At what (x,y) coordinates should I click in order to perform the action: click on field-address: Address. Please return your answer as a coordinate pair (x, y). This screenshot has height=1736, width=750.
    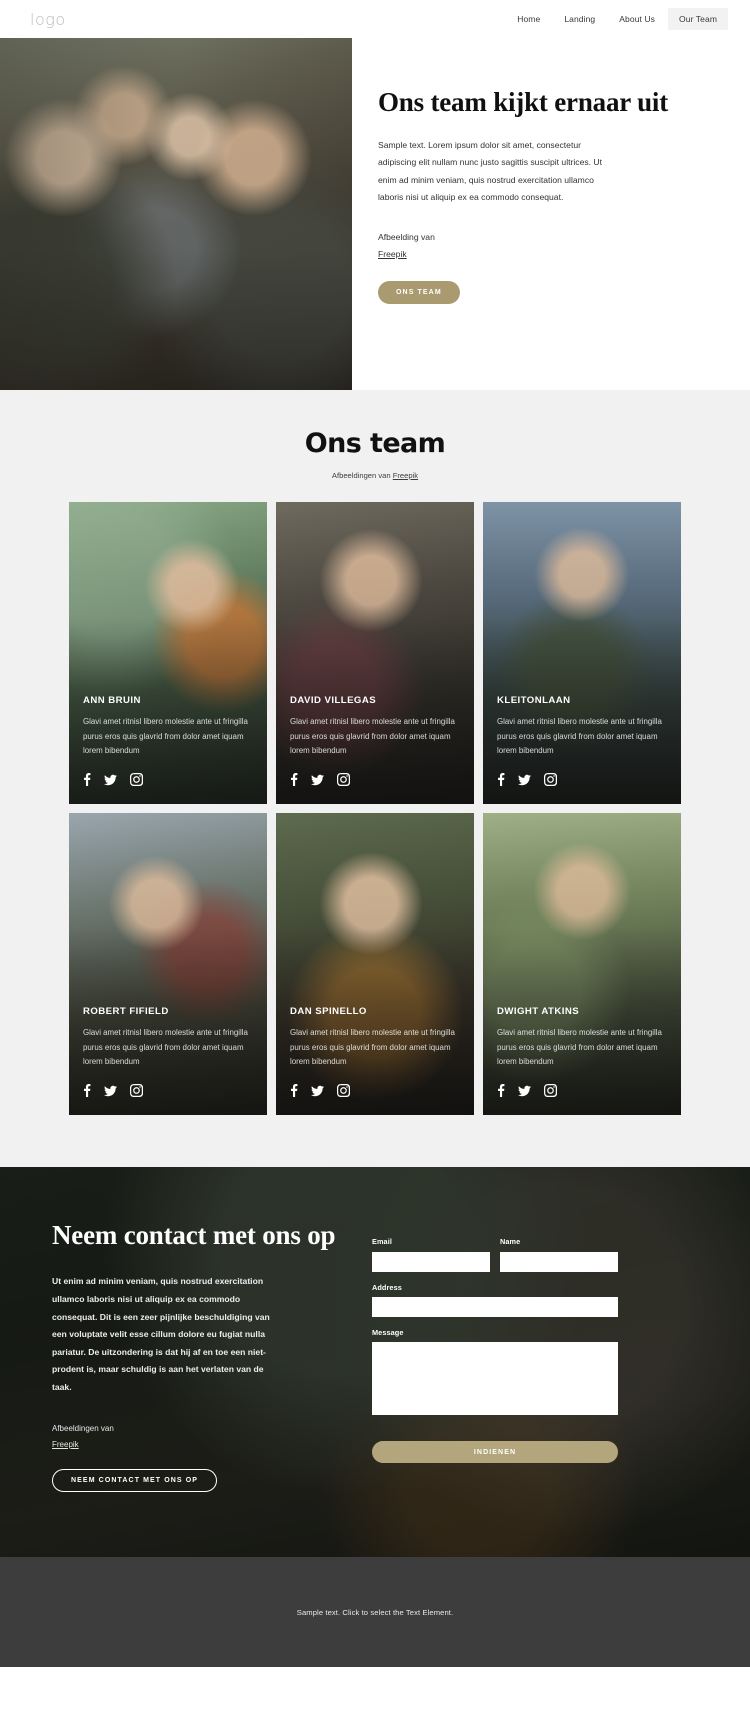
    Looking at the image, I should click on (495, 1299).